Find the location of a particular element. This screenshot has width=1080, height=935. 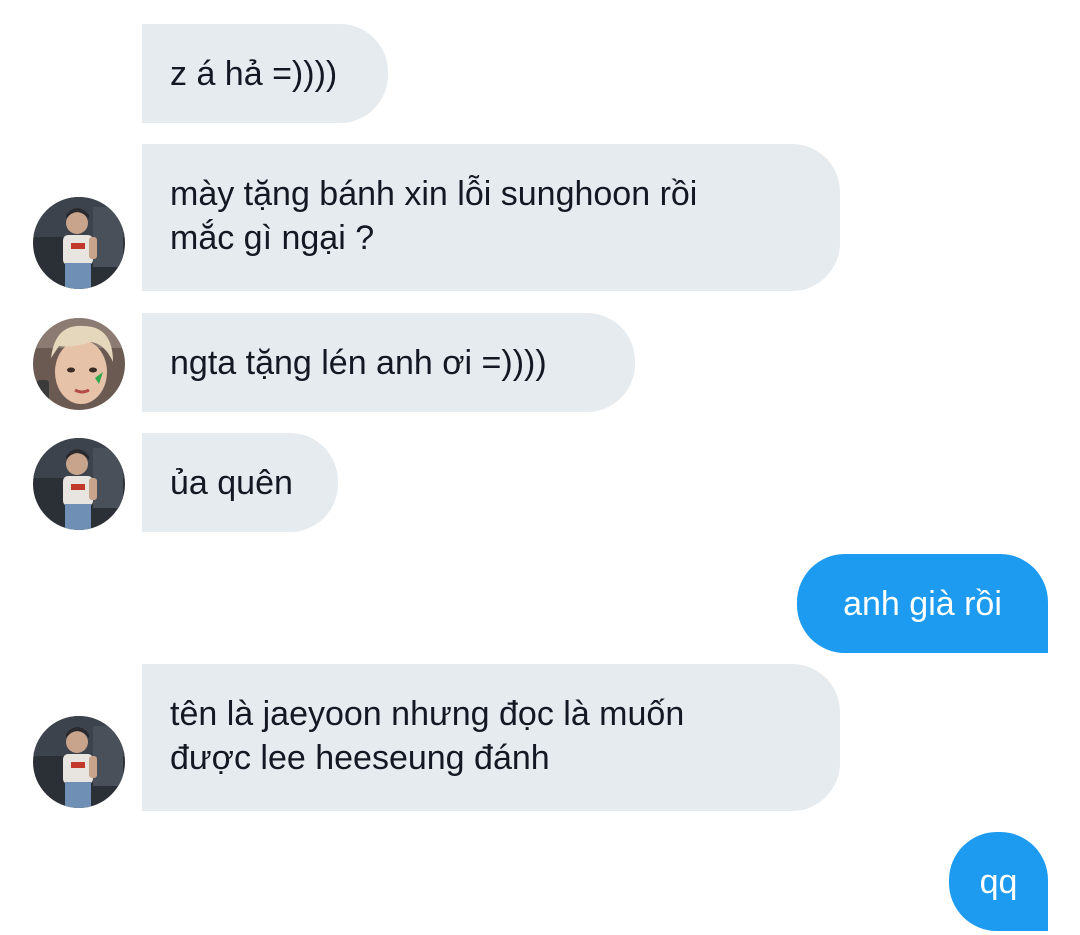

message-text: mày tặng bánh xin lỗi sunghoon rồi is located at coordinates (434, 194).